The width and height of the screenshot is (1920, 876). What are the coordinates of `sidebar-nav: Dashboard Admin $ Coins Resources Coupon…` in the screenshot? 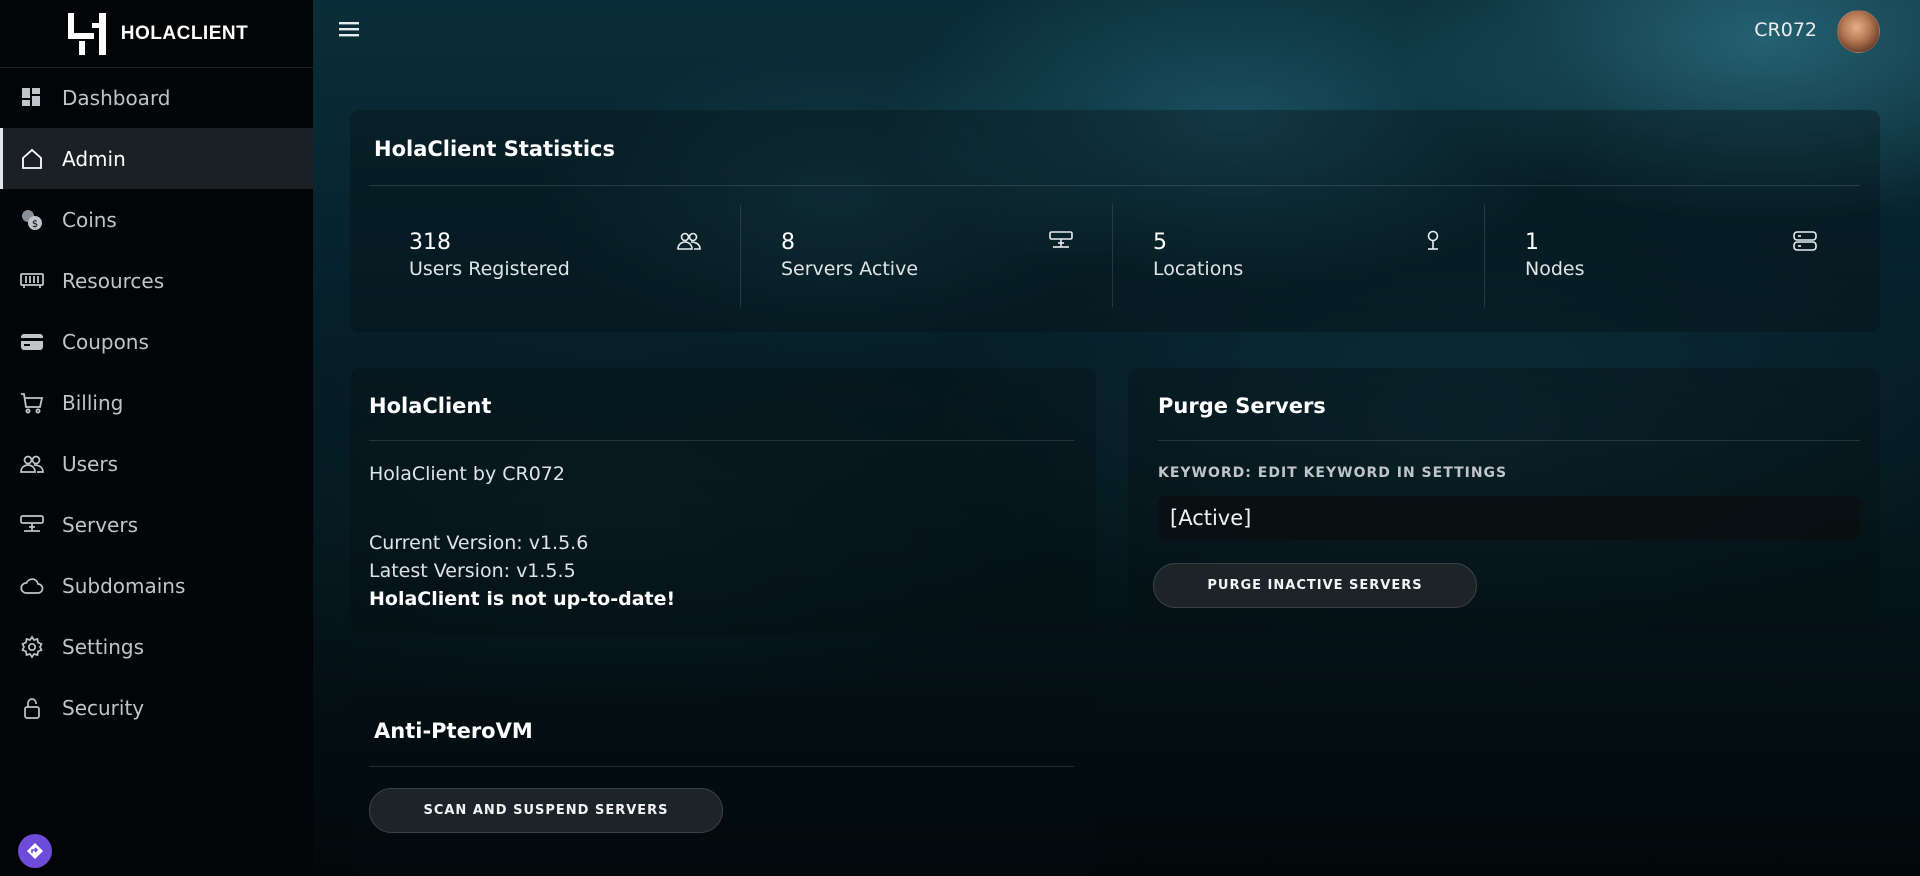 It's located at (156, 403).